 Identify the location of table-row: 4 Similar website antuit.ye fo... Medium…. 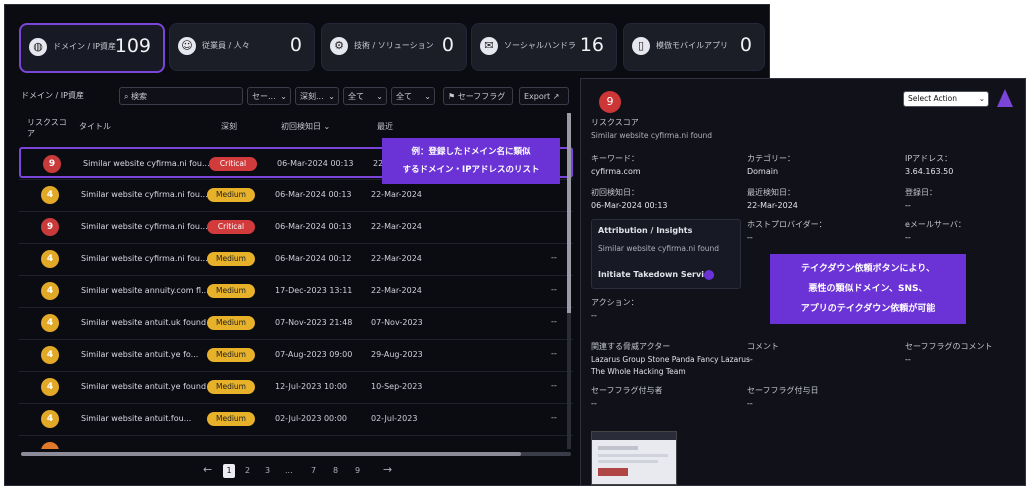
(296, 354).